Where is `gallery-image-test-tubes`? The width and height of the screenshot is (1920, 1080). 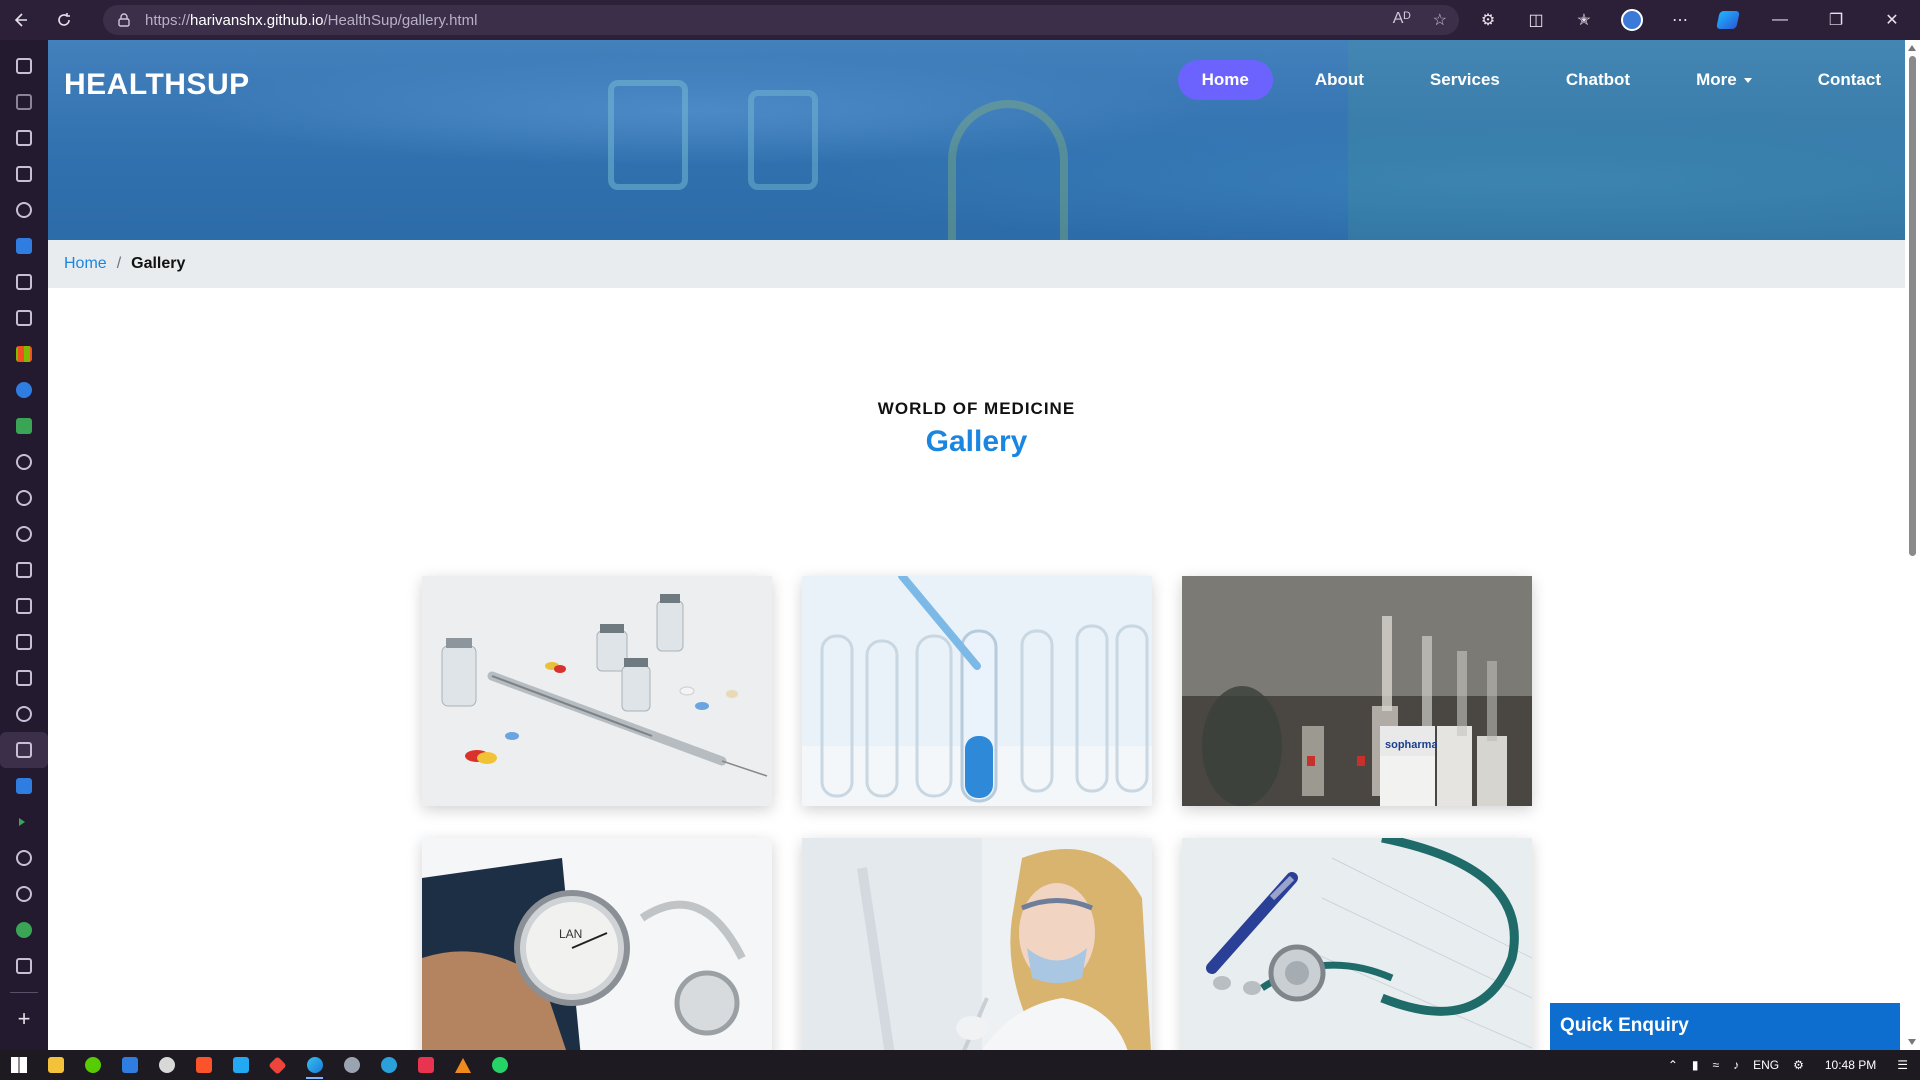
gallery-image-test-tubes is located at coordinates (977, 691).